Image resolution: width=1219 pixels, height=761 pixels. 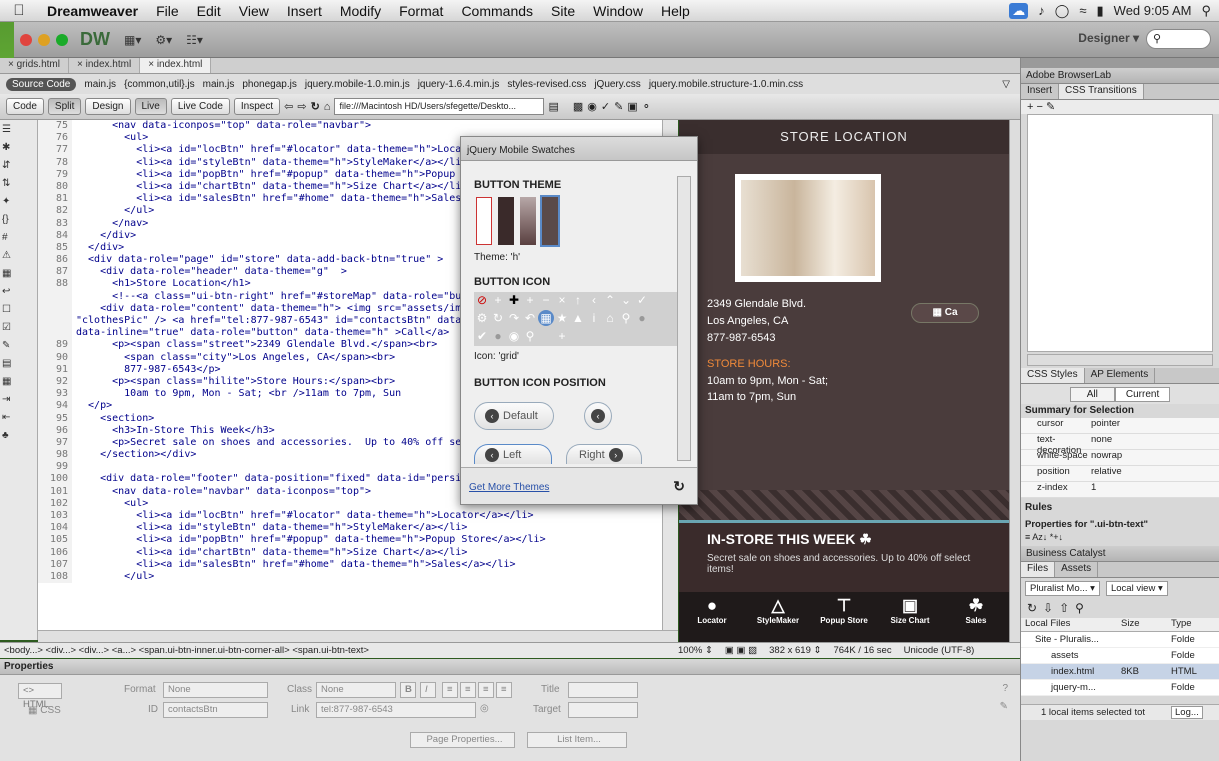 I want to click on checkbox-icon: ✔, so click(x=482, y=336).